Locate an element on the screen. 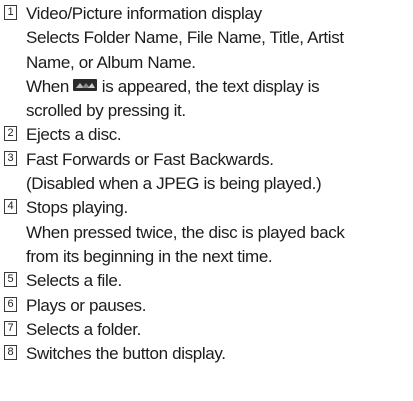 The height and width of the screenshot is (401, 413). list-item: 8 Switches the button display. is located at coordinates (207, 354).